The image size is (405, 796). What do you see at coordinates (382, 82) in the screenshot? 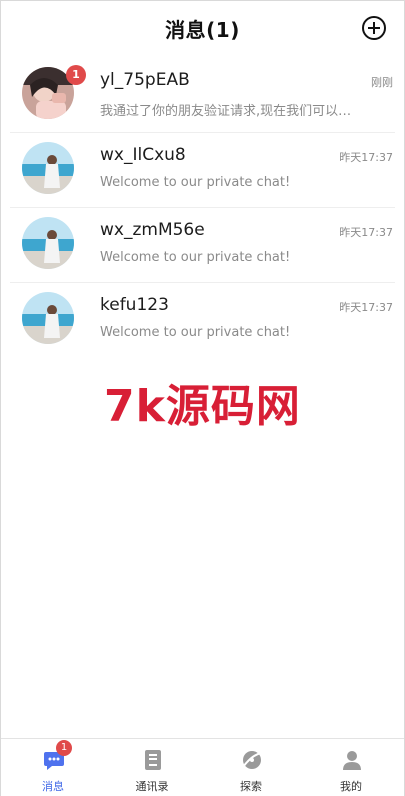
I see `timestamp: 刚刚` at bounding box center [382, 82].